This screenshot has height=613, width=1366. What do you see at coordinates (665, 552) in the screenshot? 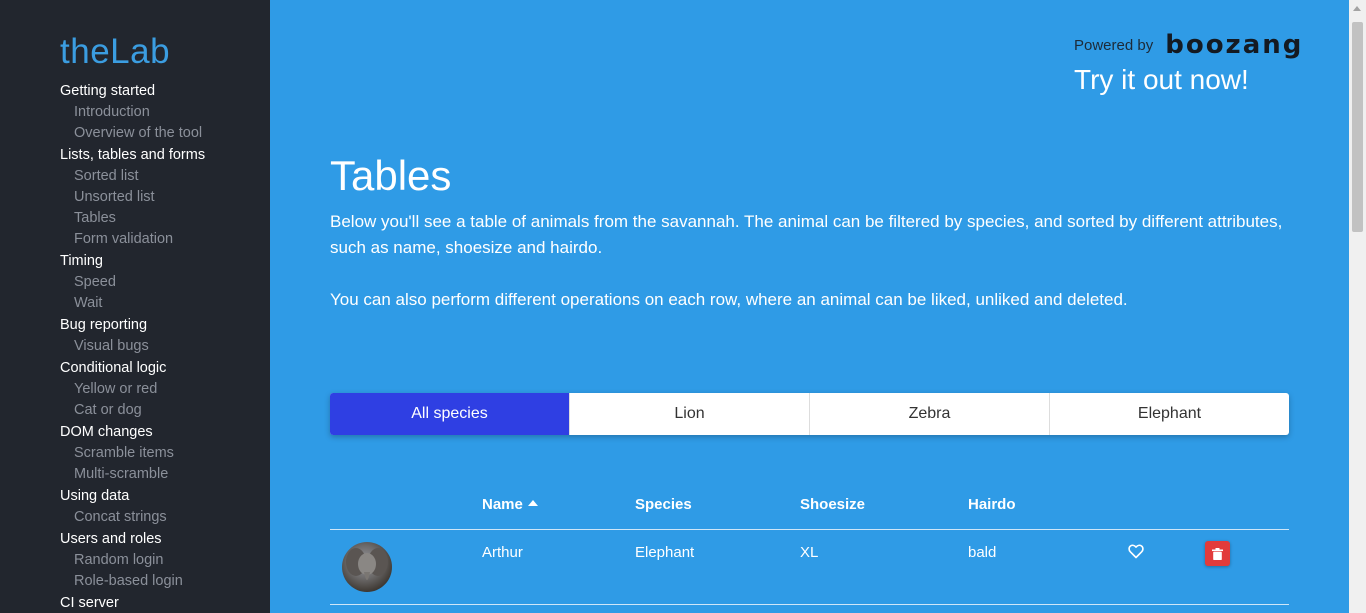
I see `cell-species: Elephant` at bounding box center [665, 552].